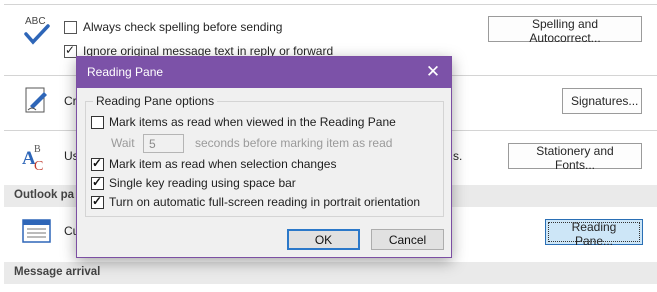 Image resolution: width=657 pixels, height=292 pixels. I want to click on single-key-reading-option: Single key reading using space bar, so click(193, 183).